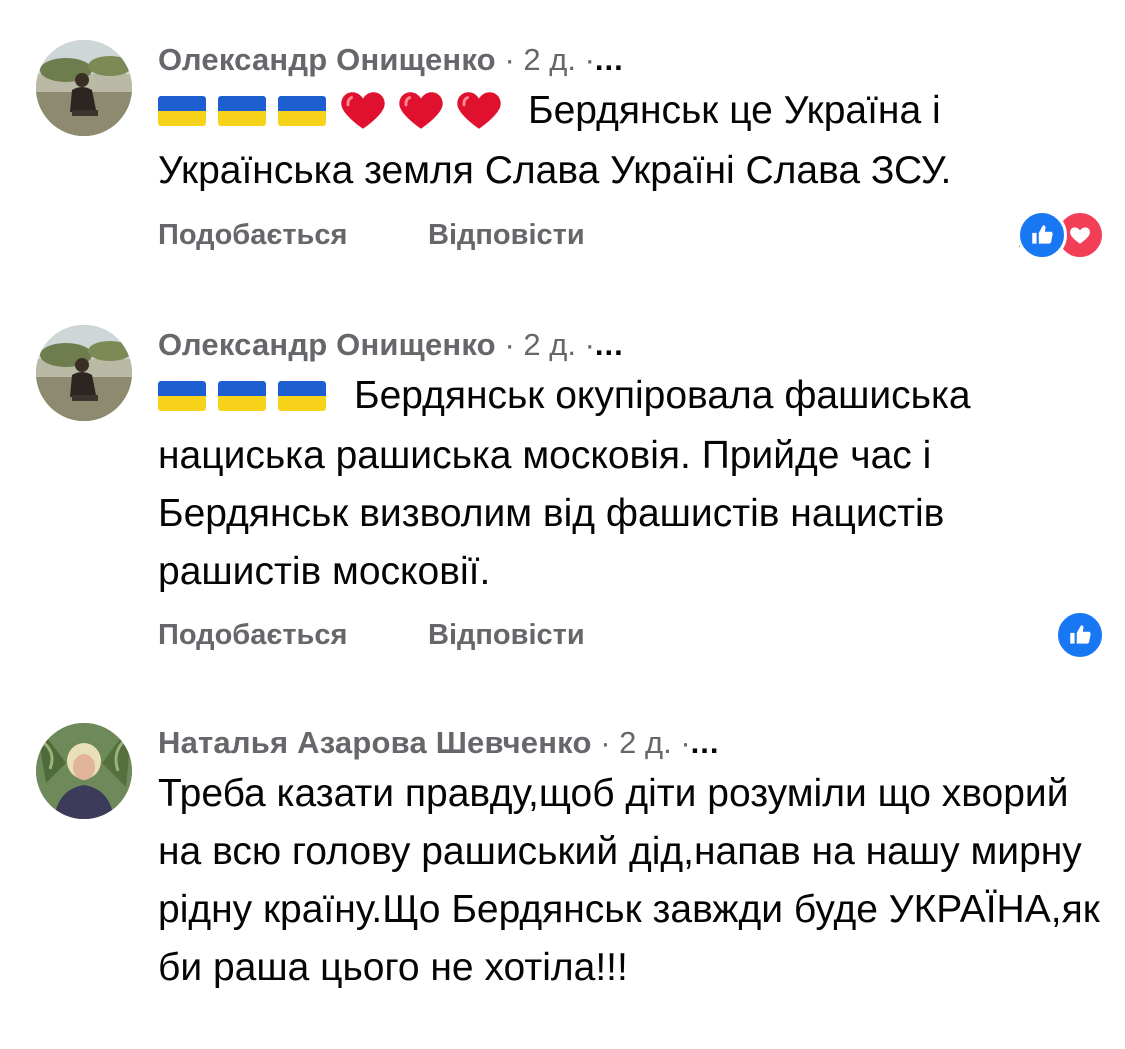 This screenshot has height=1049, width=1125. Describe the element at coordinates (631, 235) in the screenshot. I see `comment-actions: Подобається Відповісти 29` at that location.